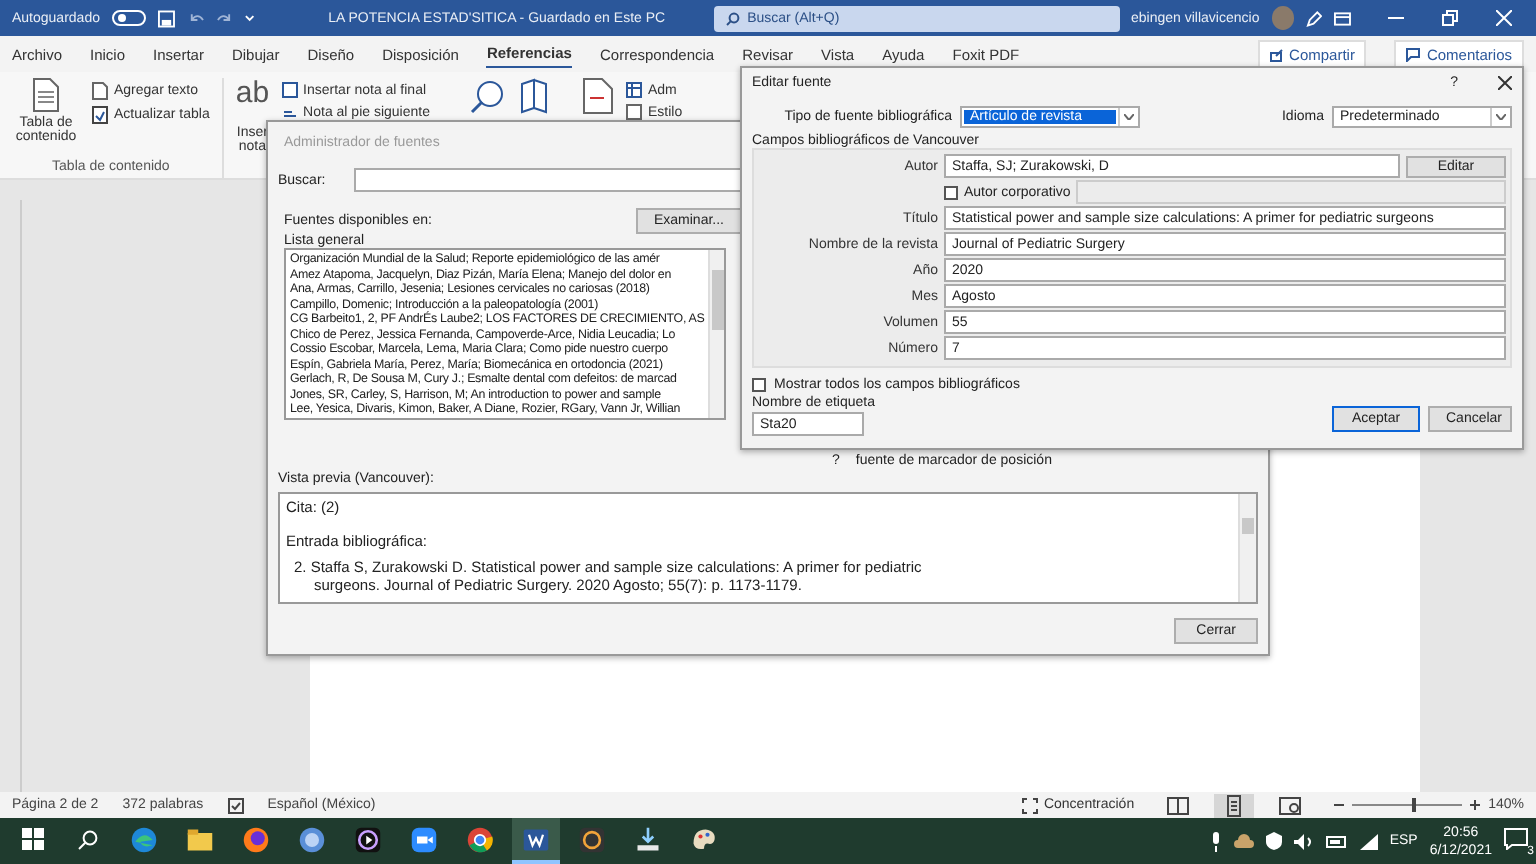 The height and width of the screenshot is (864, 1536). Describe the element at coordinates (1339, 805) in the screenshot. I see `zoom-out-icon` at that location.